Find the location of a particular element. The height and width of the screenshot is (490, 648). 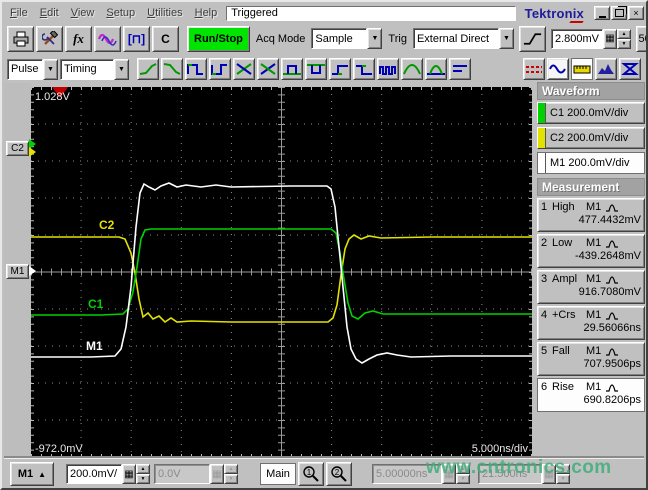

trace-label-m1: M1 is located at coordinates (94, 346).